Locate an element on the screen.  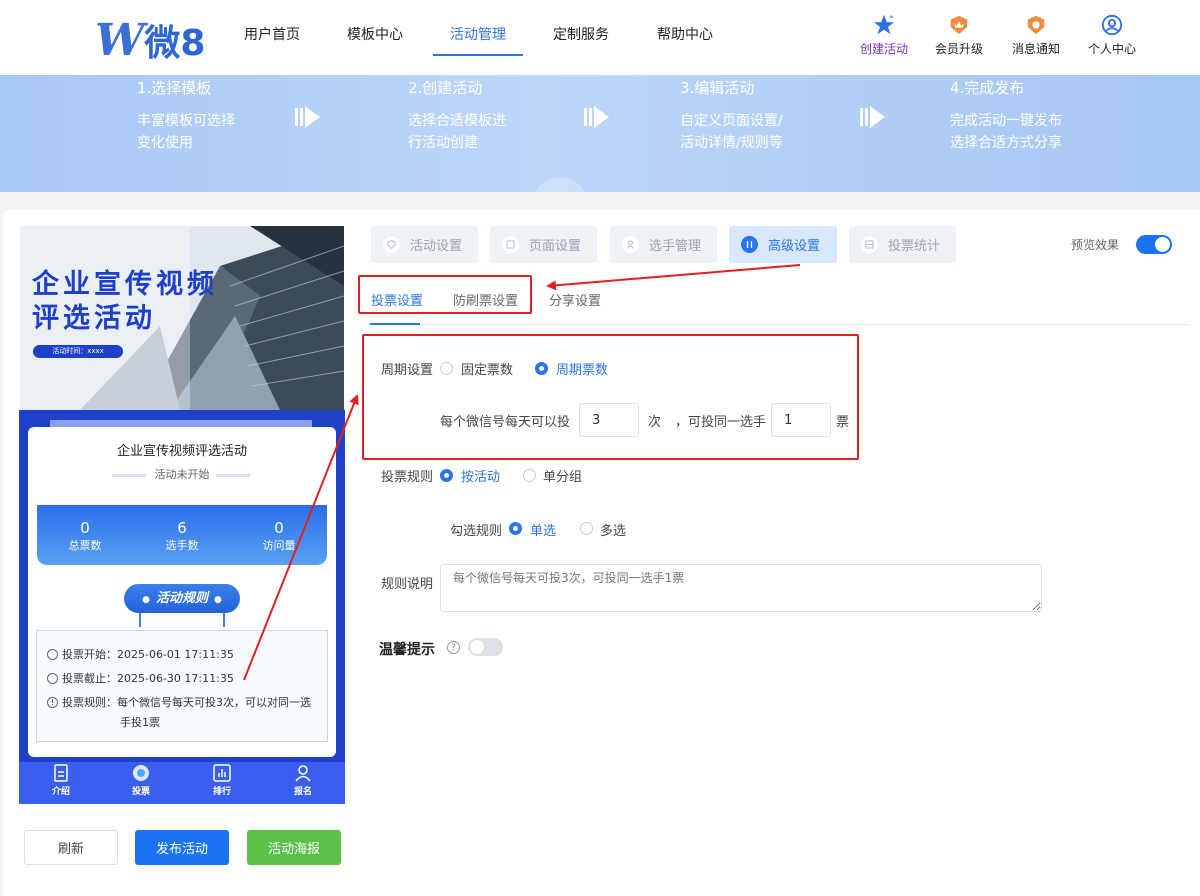
poster-image: 企业宣传视频 评选活动 活动时间：xxxx is located at coordinates (182, 318).